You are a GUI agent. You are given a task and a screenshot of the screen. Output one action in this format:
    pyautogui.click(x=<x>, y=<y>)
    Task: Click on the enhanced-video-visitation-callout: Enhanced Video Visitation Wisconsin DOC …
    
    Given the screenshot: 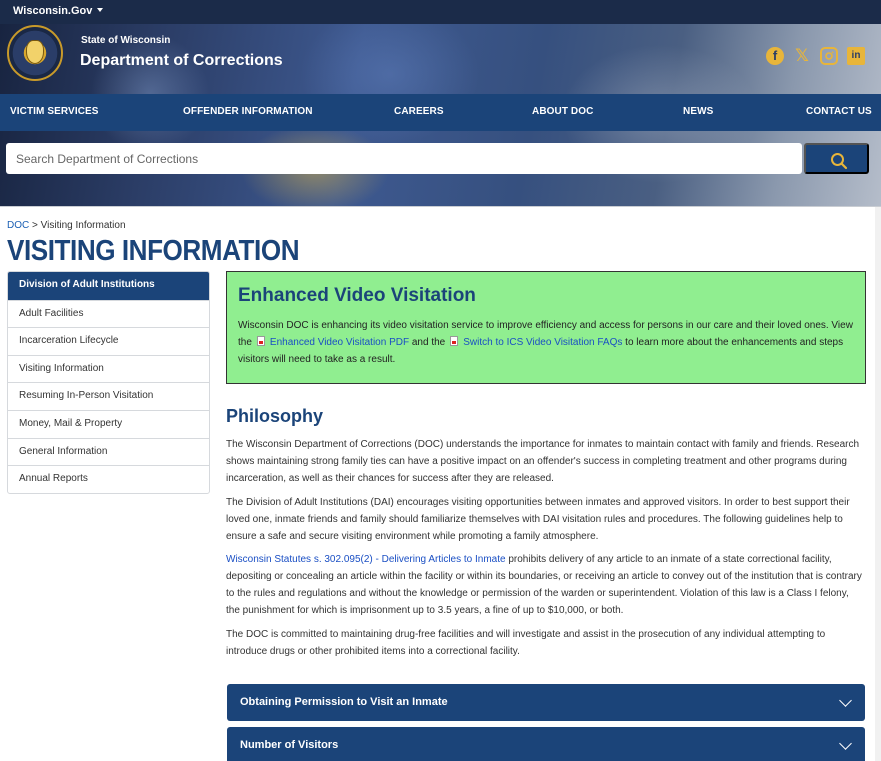 What is the action you would take?
    pyautogui.click(x=546, y=327)
    